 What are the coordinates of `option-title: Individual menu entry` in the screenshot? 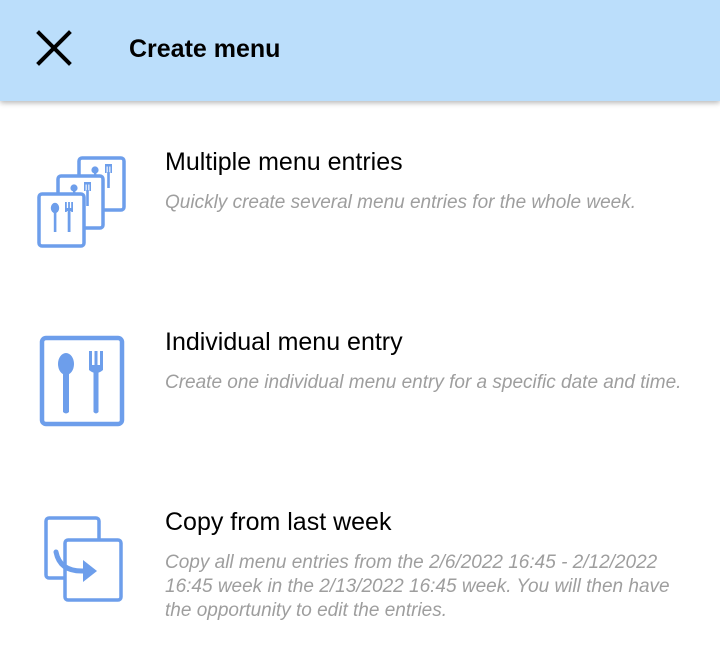 It's located at (284, 342).